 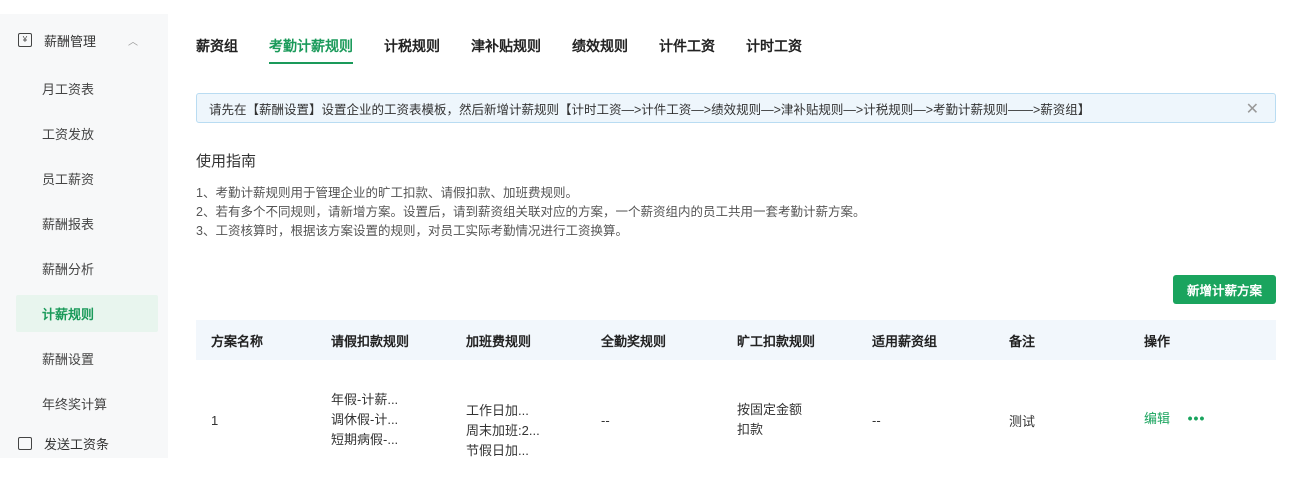 I want to click on column-header: 全勤奖规则, so click(x=634, y=341).